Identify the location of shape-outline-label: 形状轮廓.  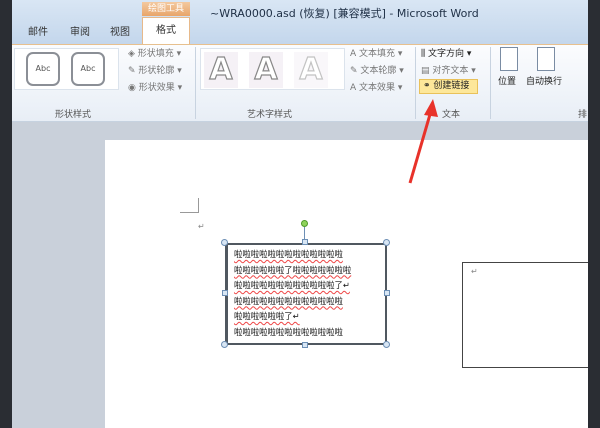
(156, 71).